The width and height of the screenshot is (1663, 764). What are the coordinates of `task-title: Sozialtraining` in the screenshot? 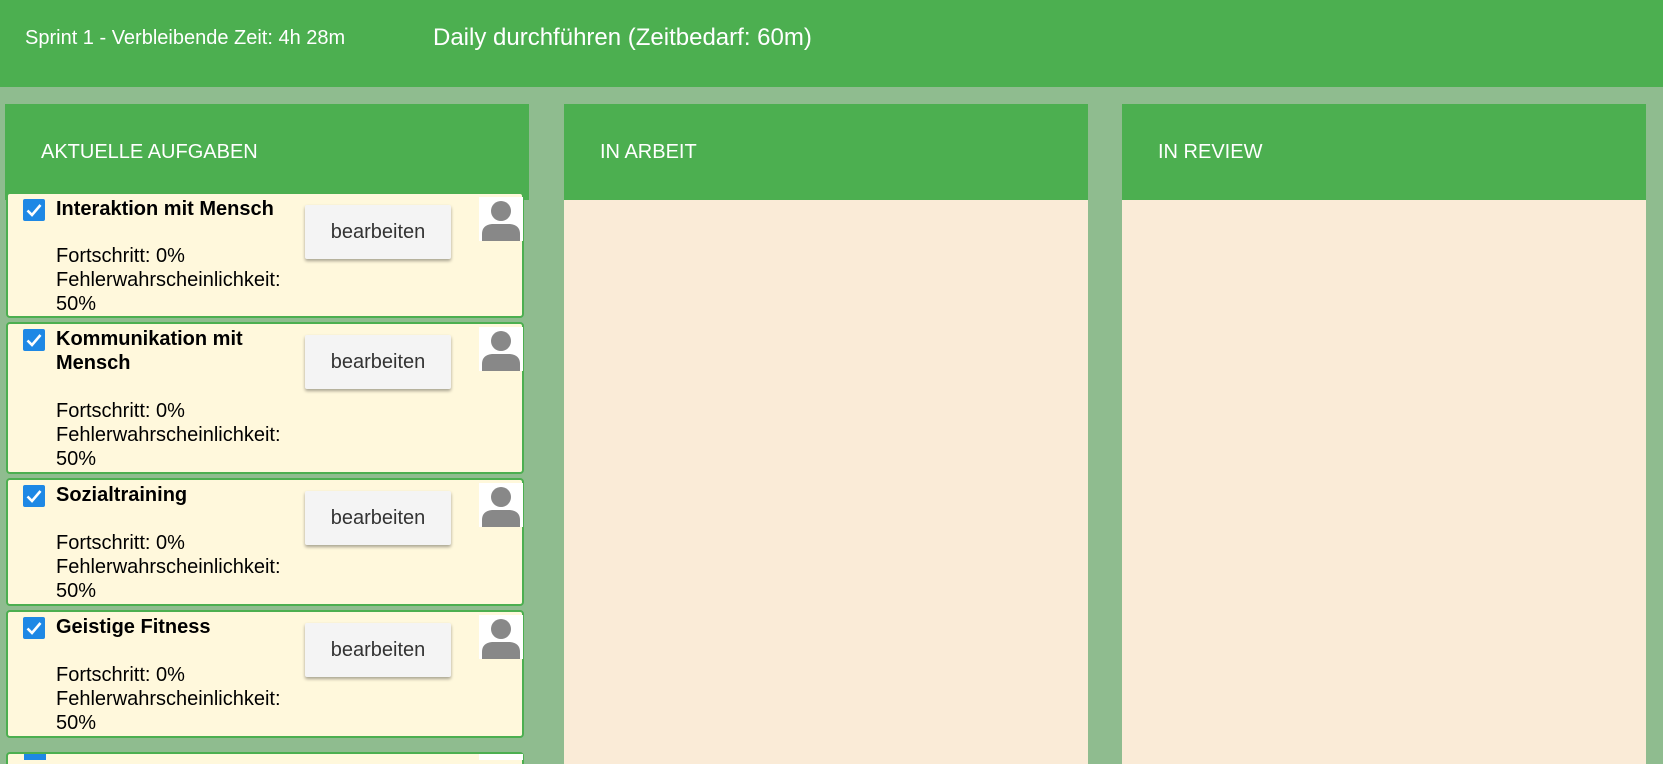 It's located at (122, 495).